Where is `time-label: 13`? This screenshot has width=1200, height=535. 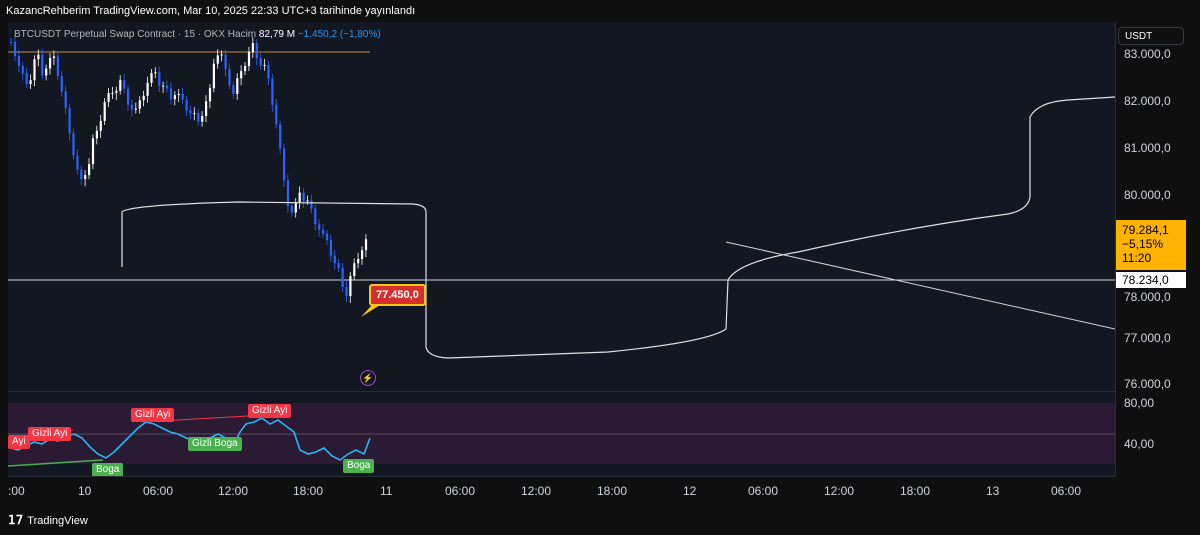 time-label: 13 is located at coordinates (993, 491).